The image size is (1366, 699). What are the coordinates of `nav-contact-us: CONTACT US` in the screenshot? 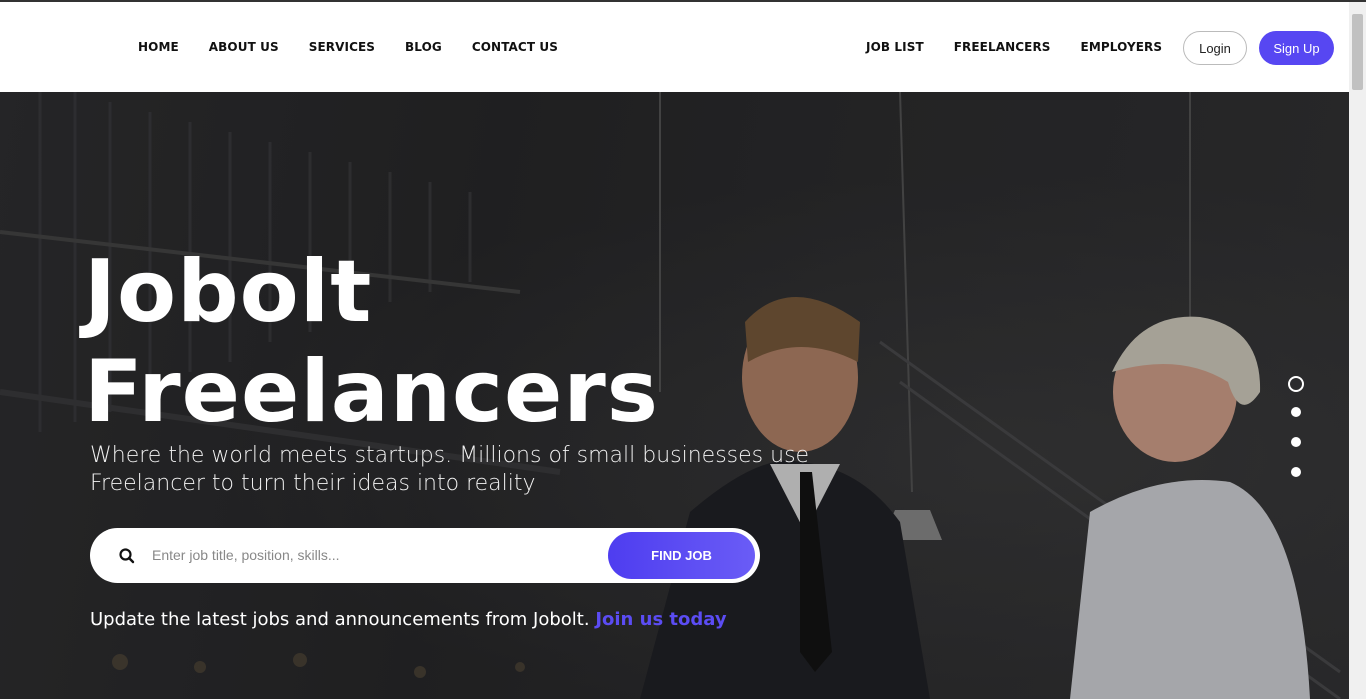 It's located at (515, 47).